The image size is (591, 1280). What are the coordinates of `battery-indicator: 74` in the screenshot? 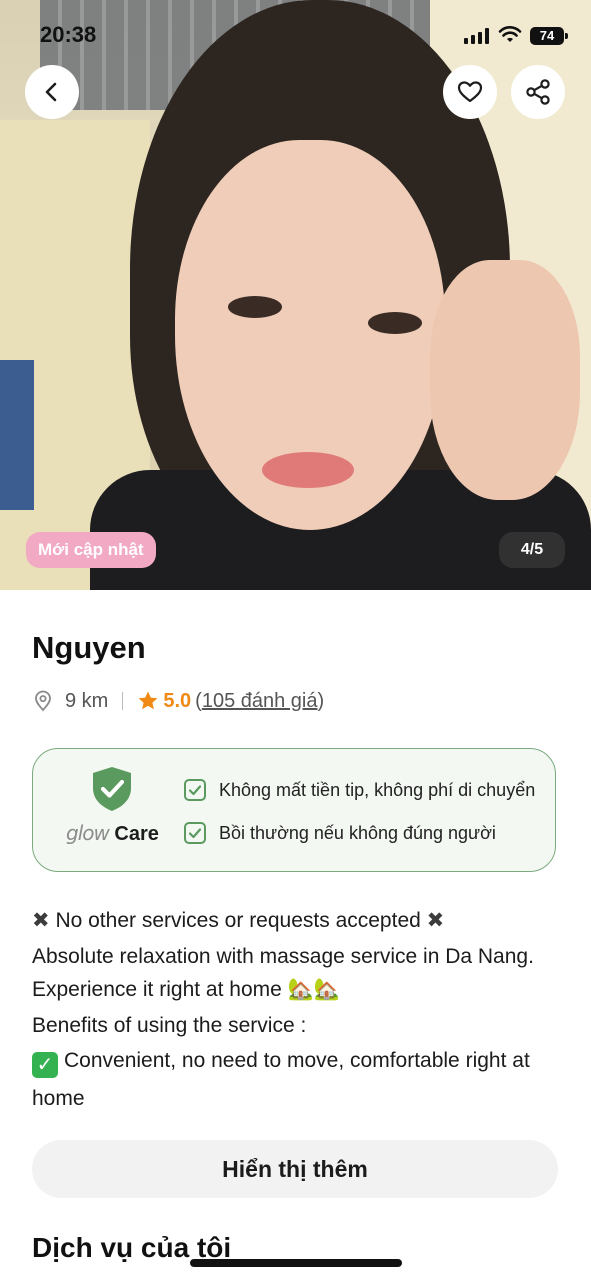 It's located at (549, 36).